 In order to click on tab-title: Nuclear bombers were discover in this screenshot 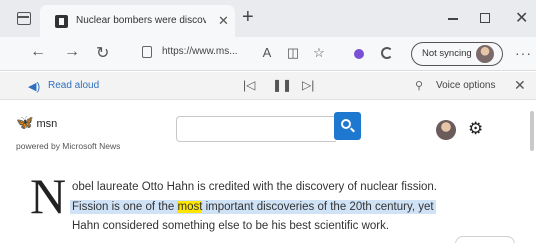, I will do `click(141, 20)`.